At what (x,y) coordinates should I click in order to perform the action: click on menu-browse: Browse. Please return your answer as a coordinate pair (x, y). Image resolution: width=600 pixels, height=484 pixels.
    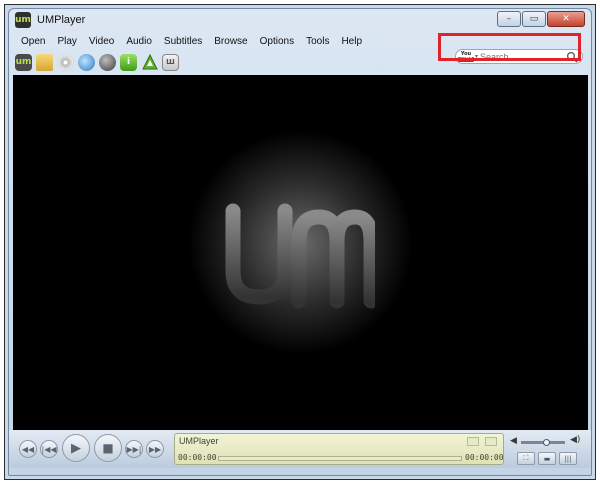
    Looking at the image, I should click on (230, 41).